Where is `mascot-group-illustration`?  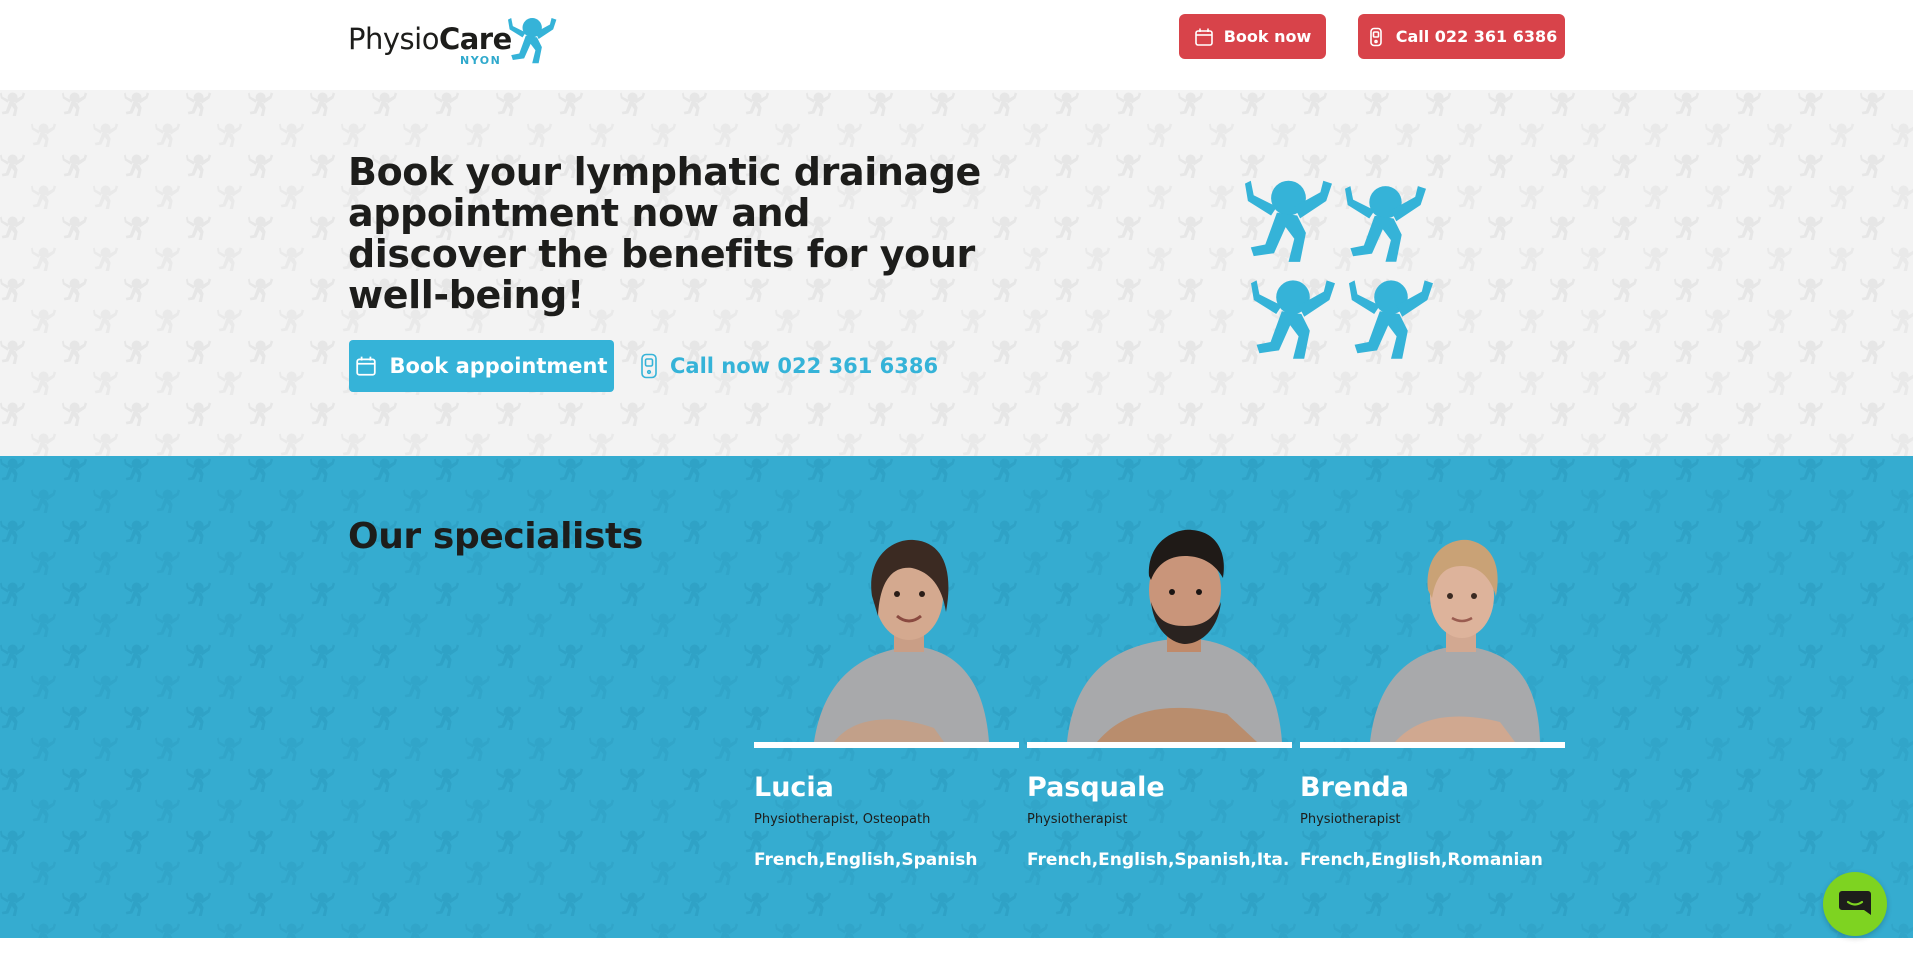 mascot-group-illustration is located at coordinates (1339, 269).